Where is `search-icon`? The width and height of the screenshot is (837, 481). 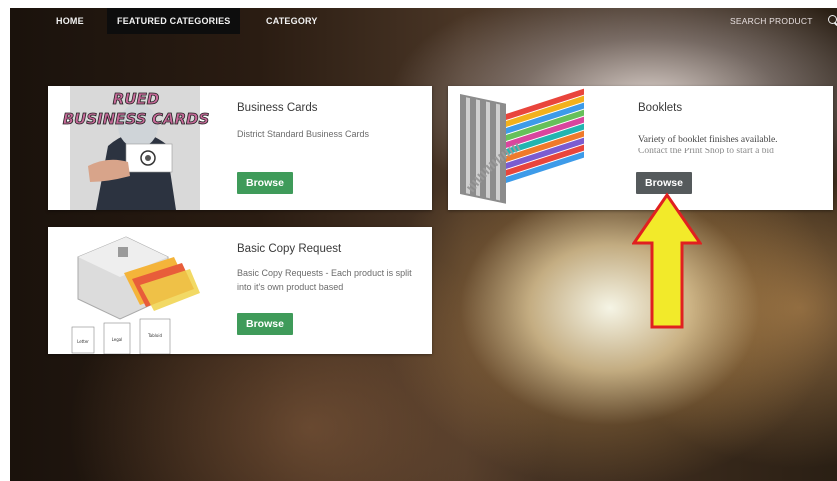 search-icon is located at coordinates (832, 19).